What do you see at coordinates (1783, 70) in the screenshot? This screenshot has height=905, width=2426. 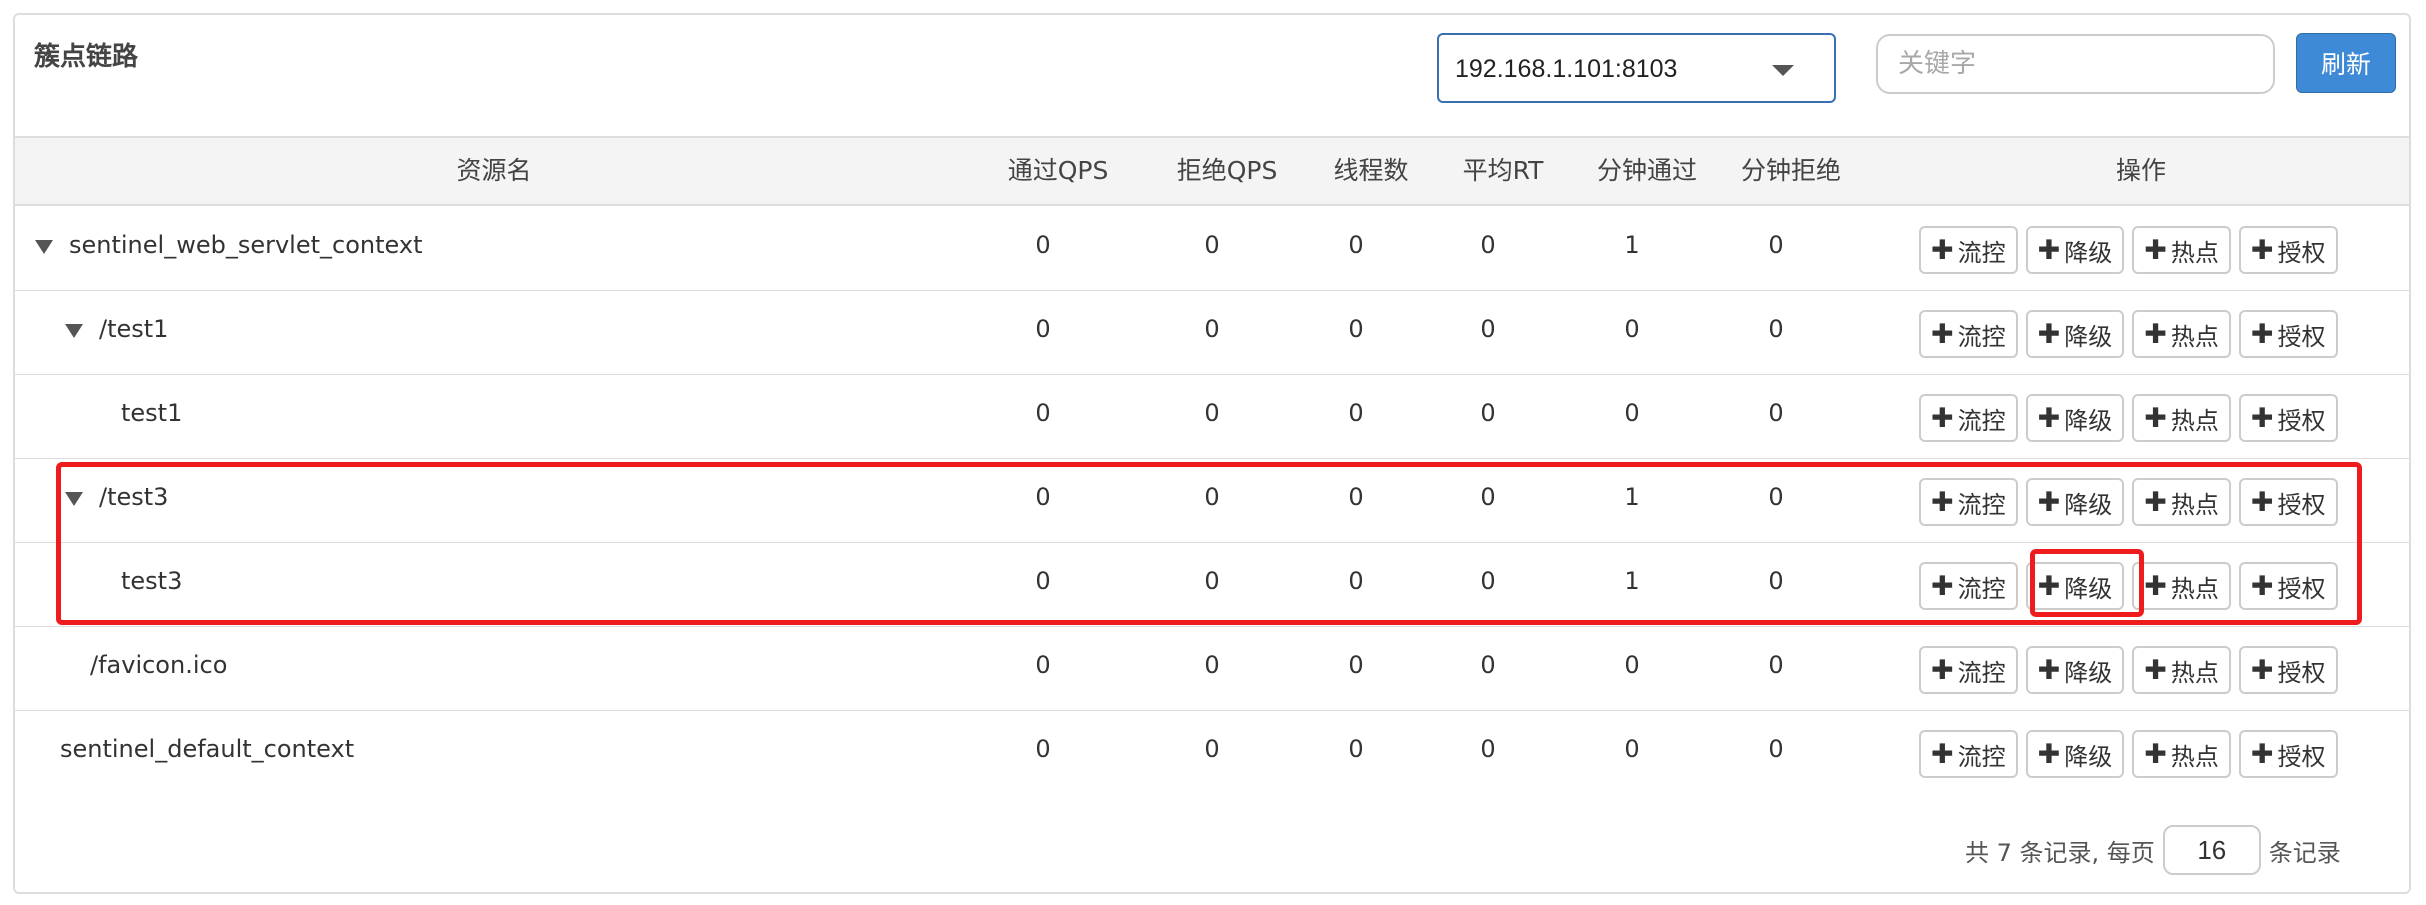 I see `chevron-down-icon` at bounding box center [1783, 70].